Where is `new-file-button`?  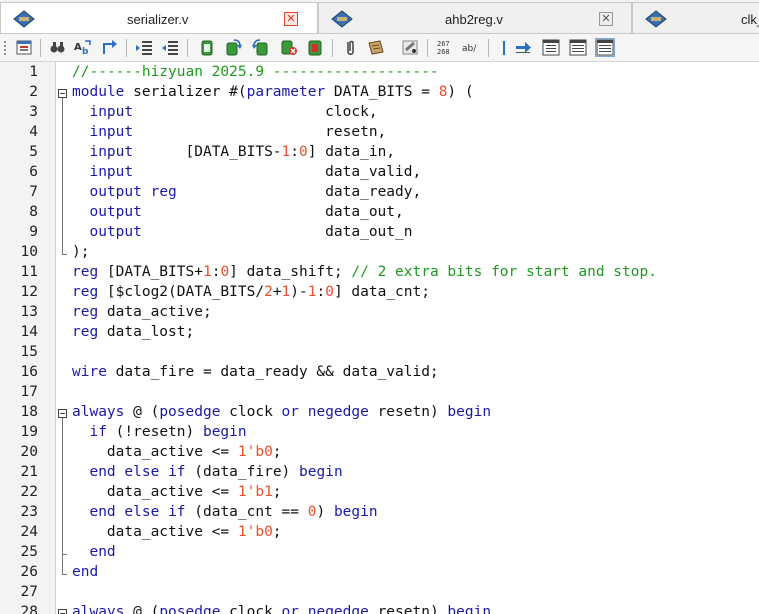 new-file-button is located at coordinates (24, 47).